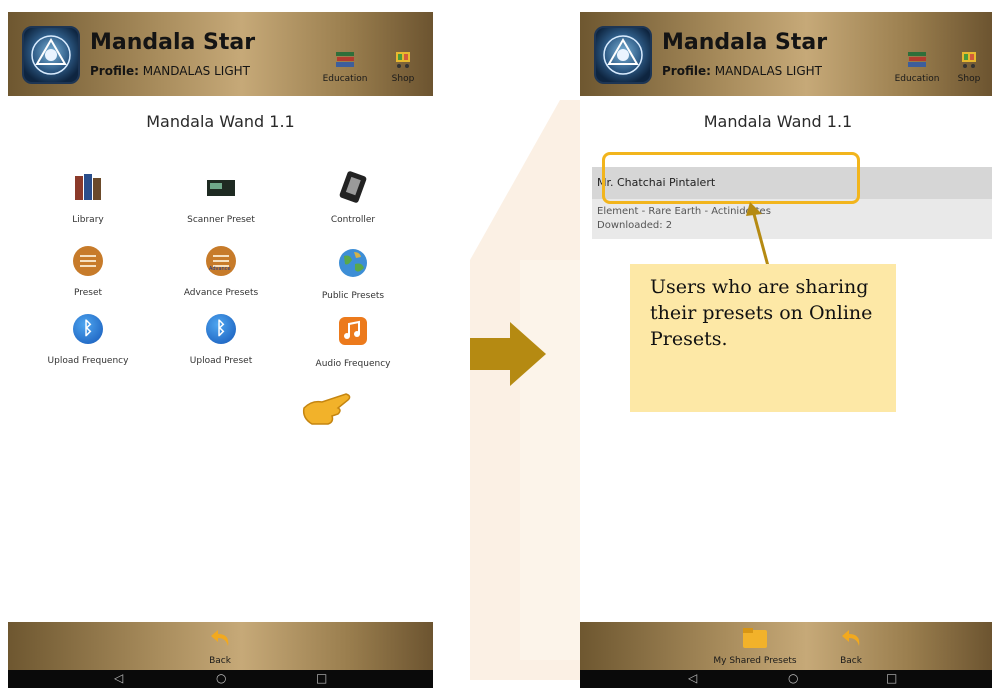 Image resolution: width=992 pixels, height=688 pixels. Describe the element at coordinates (353, 364) in the screenshot. I see `audio-frequency-label: Audio Frequency` at that location.